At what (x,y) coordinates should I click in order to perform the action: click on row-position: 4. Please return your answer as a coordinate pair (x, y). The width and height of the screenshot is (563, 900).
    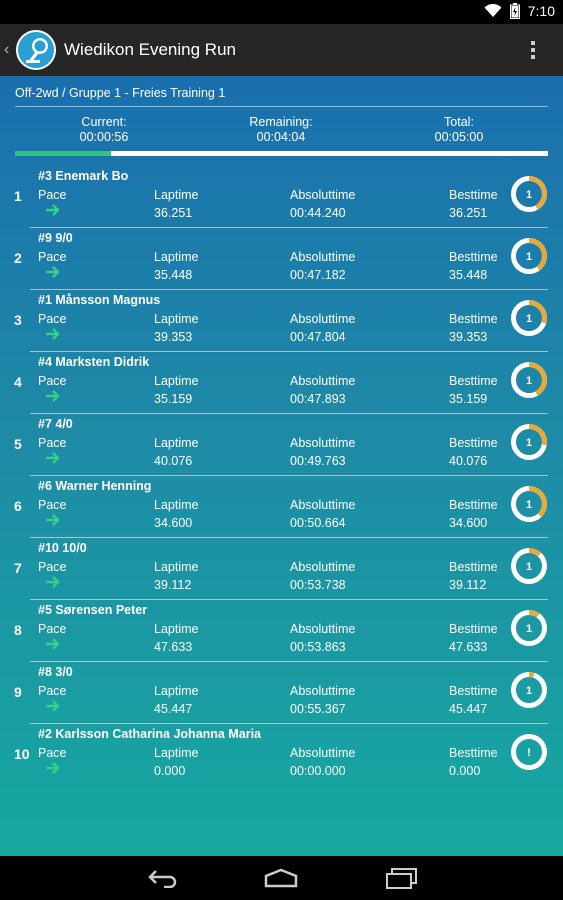
    Looking at the image, I should click on (18, 382).